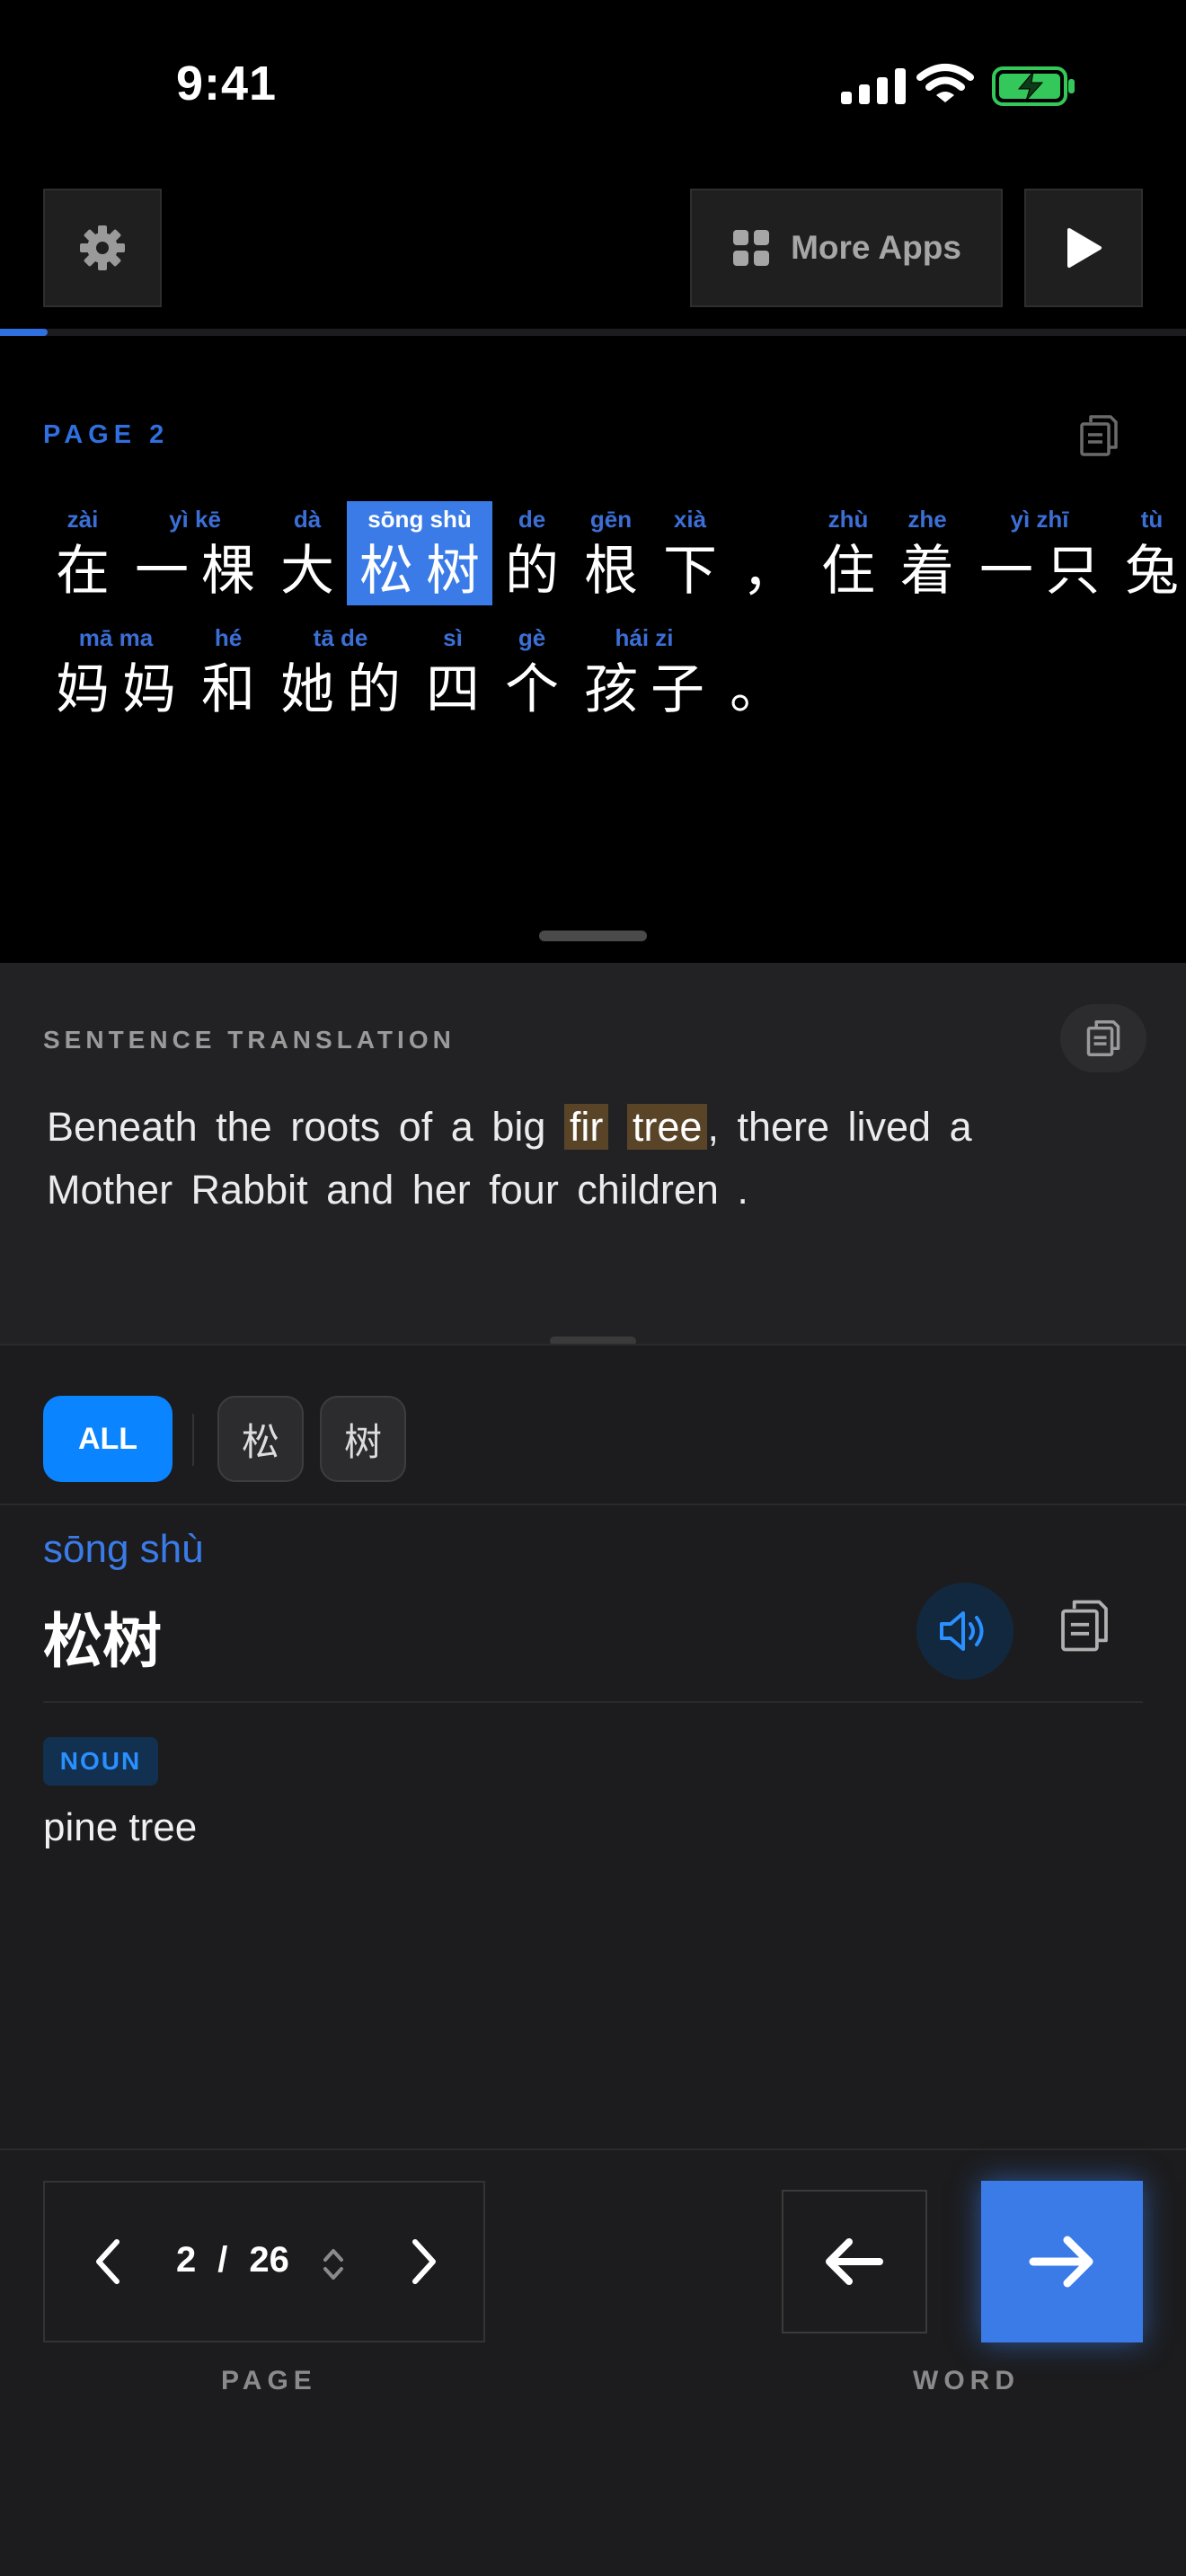  I want to click on word-pinyin: de, so click(532, 519).